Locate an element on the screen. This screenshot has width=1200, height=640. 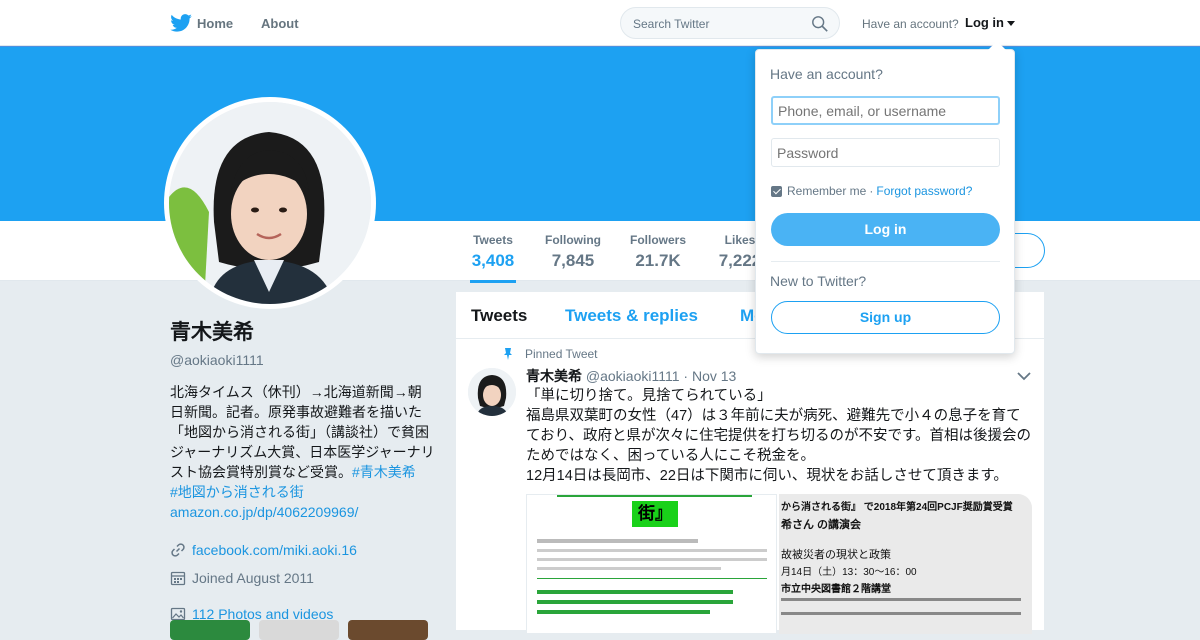
tweet-date: Nov 13 is located at coordinates (714, 376).